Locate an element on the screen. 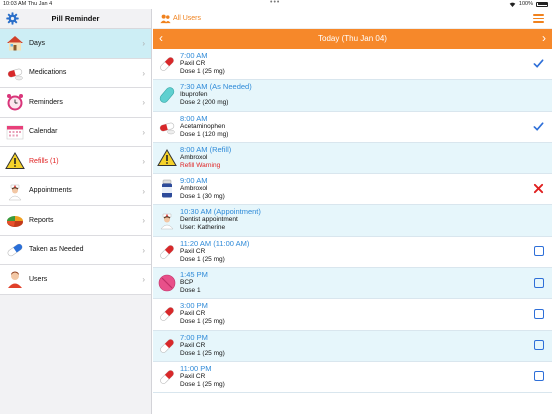 The height and width of the screenshot is (414, 552). schedule-dose: Dose 2 (200 mg) is located at coordinates (204, 103).